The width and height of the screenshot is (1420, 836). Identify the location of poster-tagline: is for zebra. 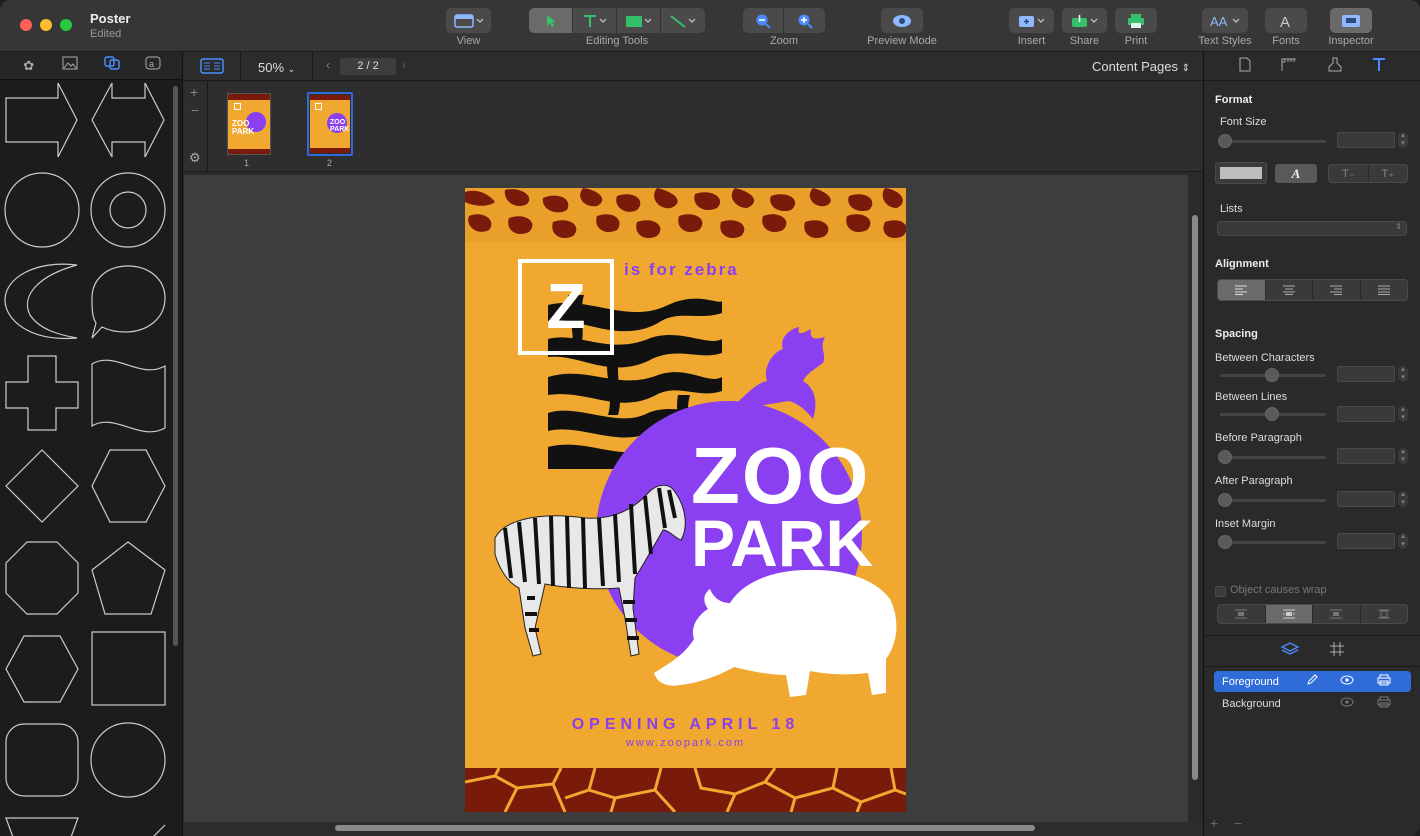
(681, 269).